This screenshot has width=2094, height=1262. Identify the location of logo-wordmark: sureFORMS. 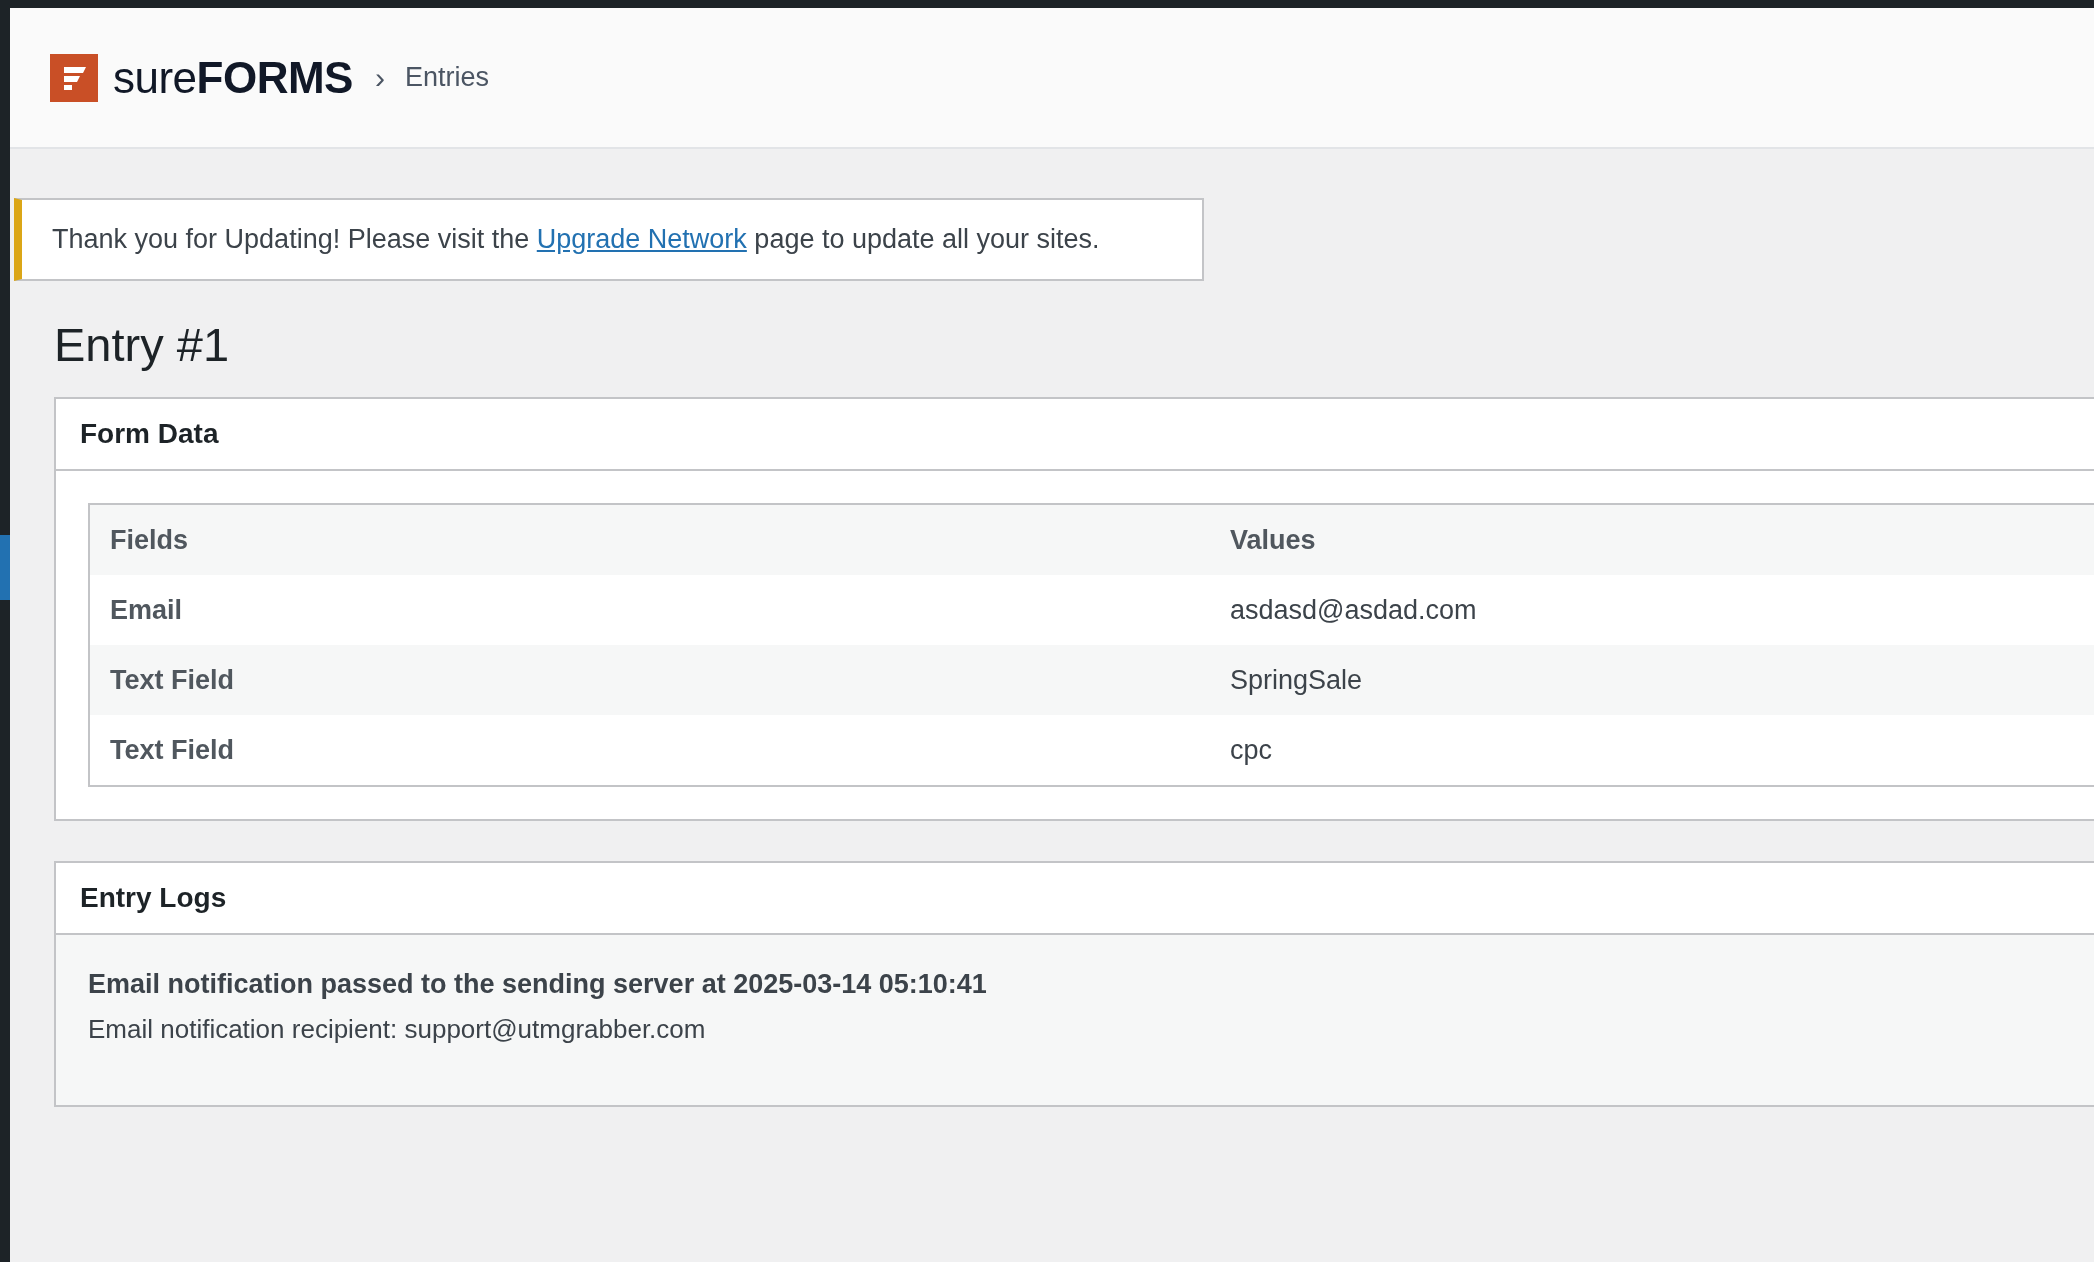
(233, 77).